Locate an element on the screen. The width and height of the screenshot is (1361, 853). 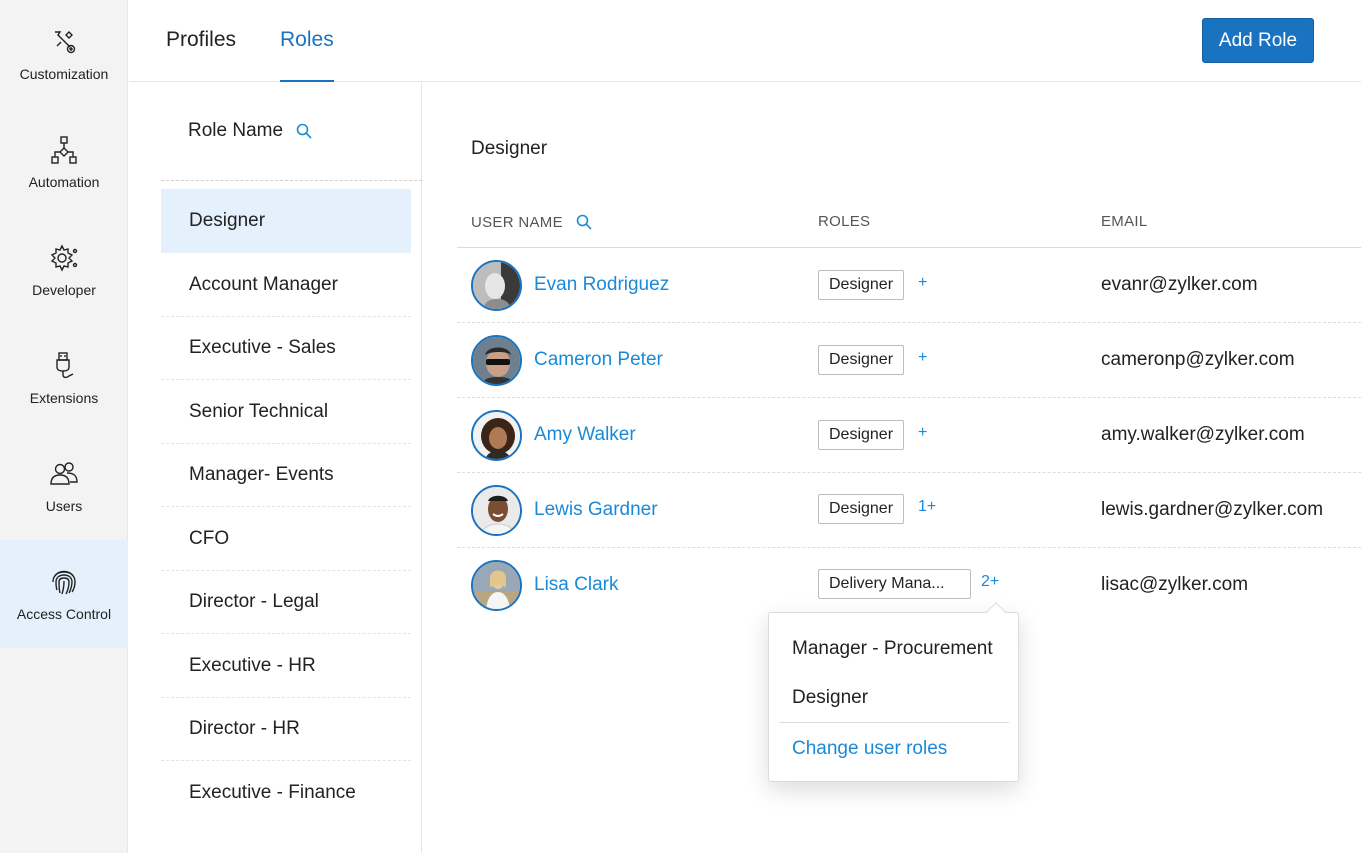
role-item-executive-sales: Executive - Sales is located at coordinates (286, 348).